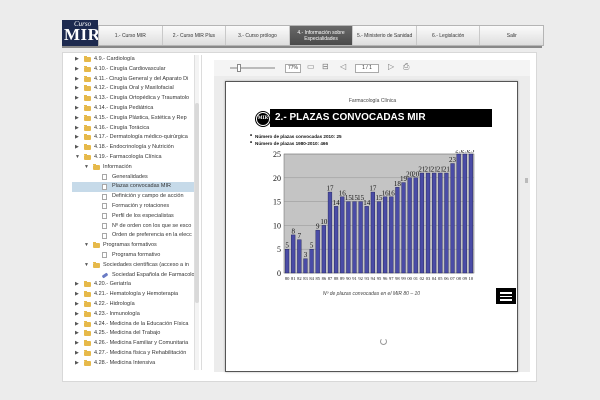 This screenshot has height=400, width=600. What do you see at coordinates (321, 35) in the screenshot?
I see `nav-tab-4: 4.- Información sobre Especialidades` at bounding box center [321, 35].